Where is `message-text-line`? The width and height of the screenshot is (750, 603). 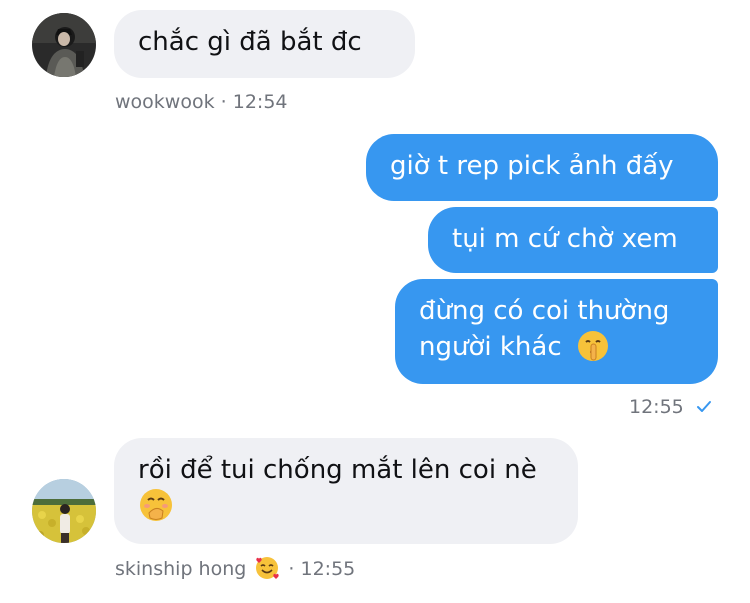 message-text-line is located at coordinates (346, 506).